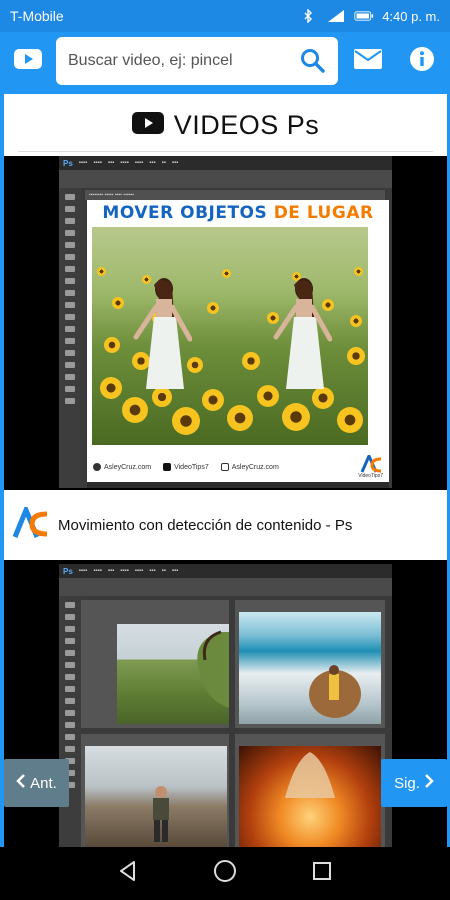 The height and width of the screenshot is (900, 450). Describe the element at coordinates (370, 467) in the screenshot. I see `videotips-logo-icon: VideoTips7` at that location.